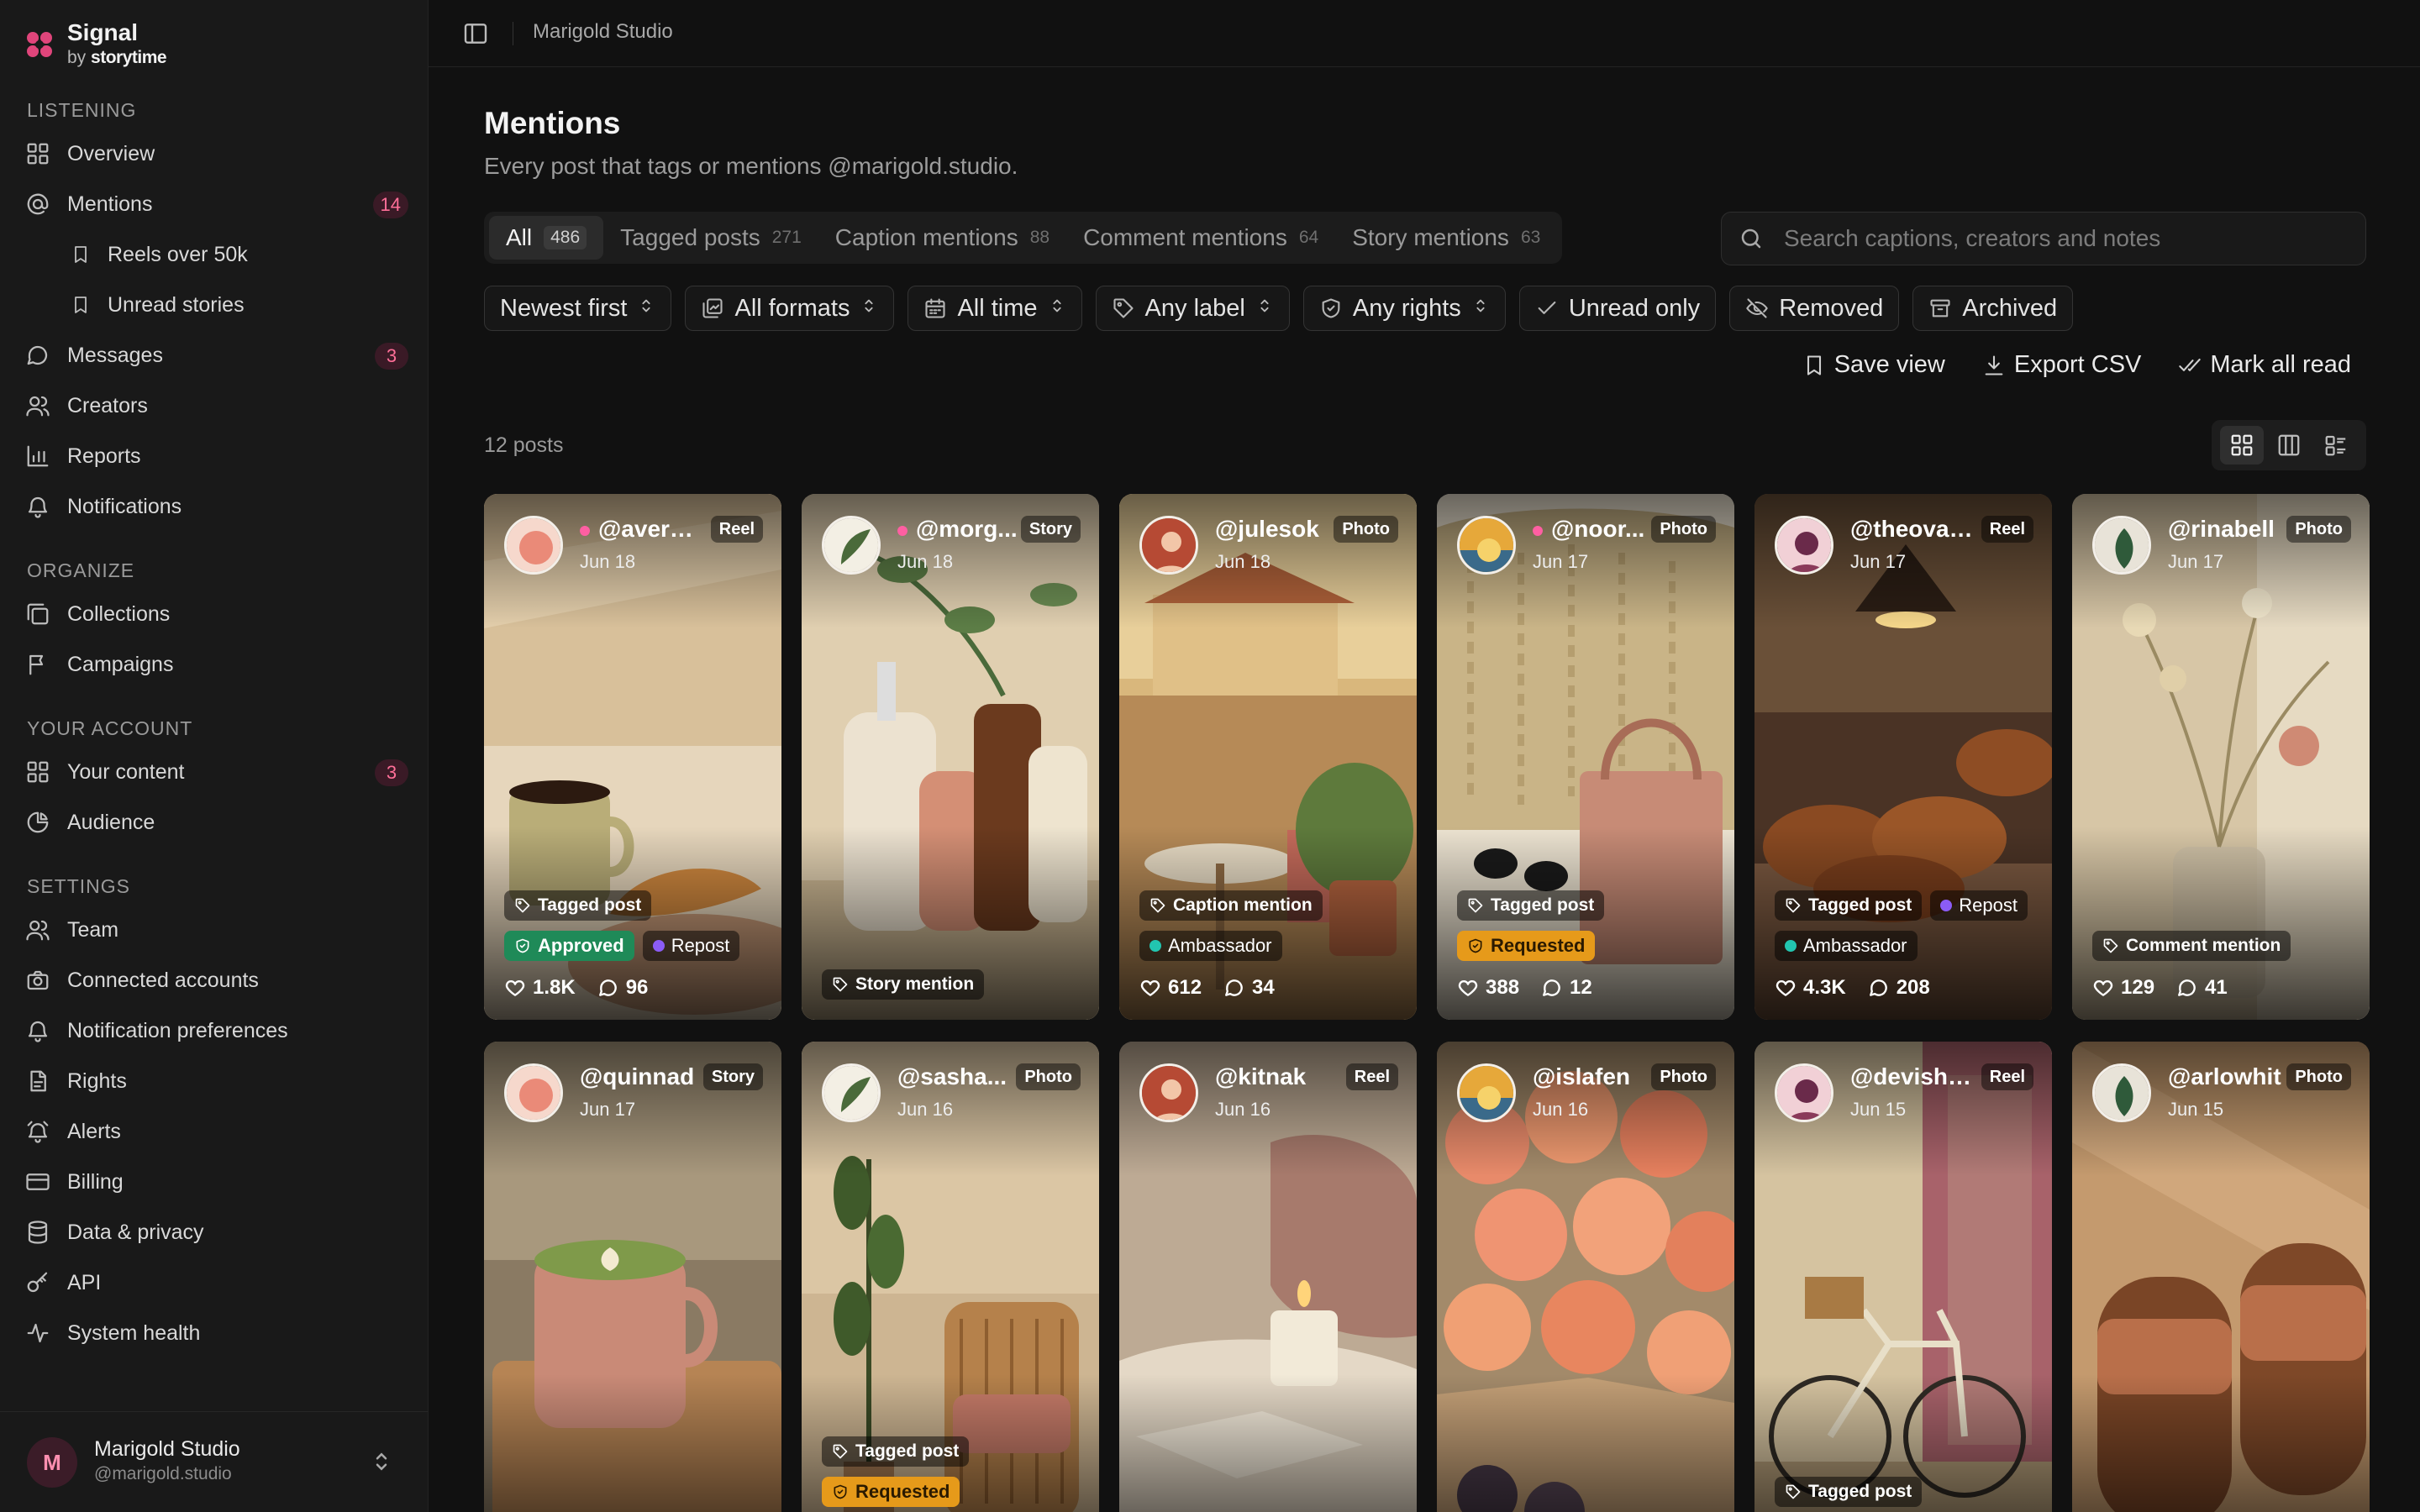 The height and width of the screenshot is (1512, 2420). Describe the element at coordinates (1873, 365) in the screenshot. I see `save-view-button: Save view` at that location.